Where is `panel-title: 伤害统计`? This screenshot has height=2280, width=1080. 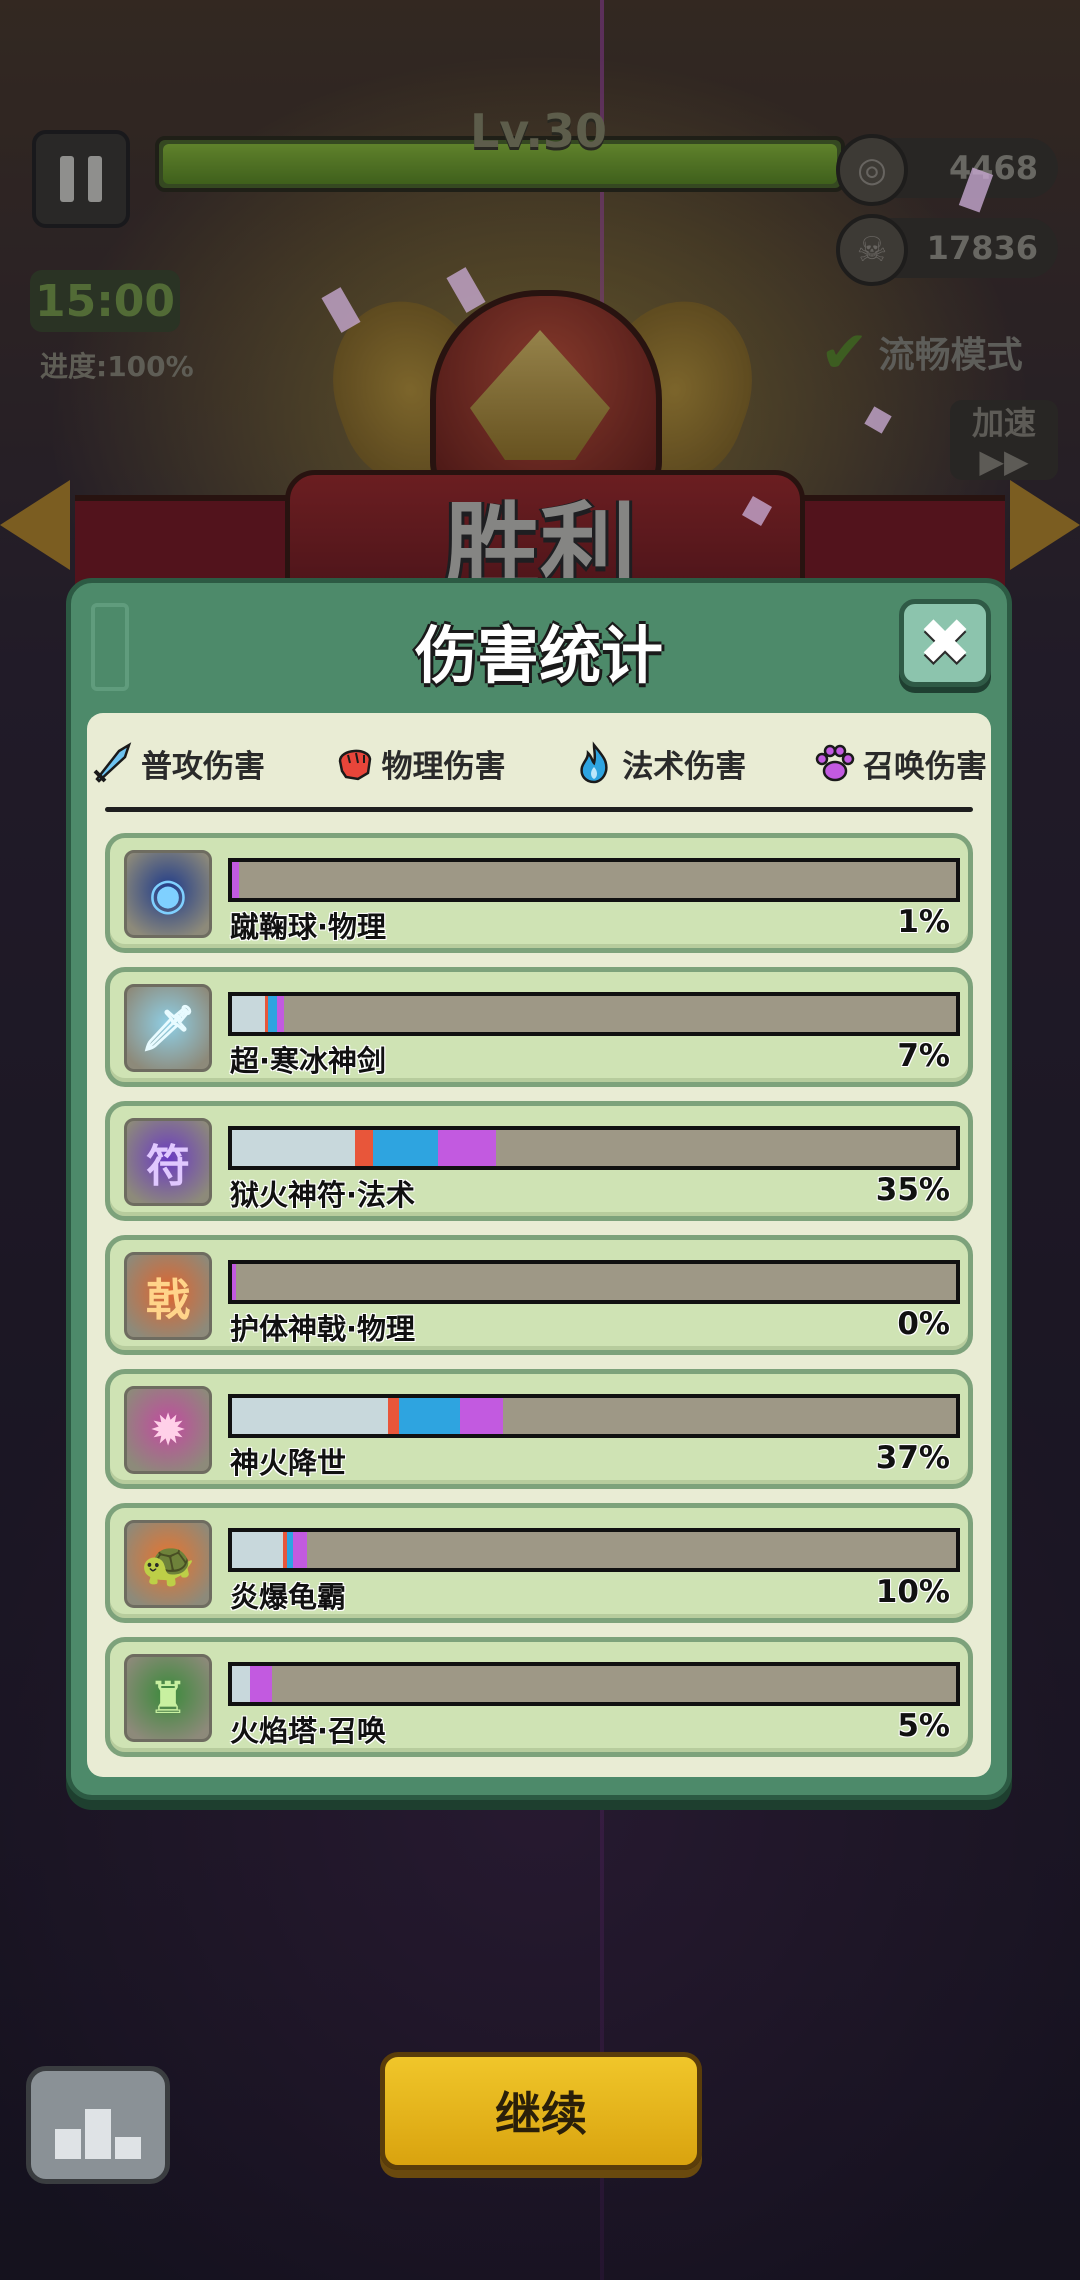
panel-title: 伤害统计 is located at coordinates (538, 655).